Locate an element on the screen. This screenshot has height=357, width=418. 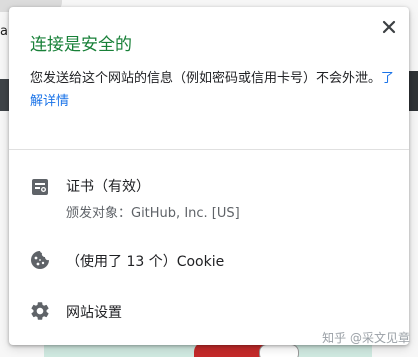
cookies-label: （使用了 13 个）Cookie is located at coordinates (145, 262).